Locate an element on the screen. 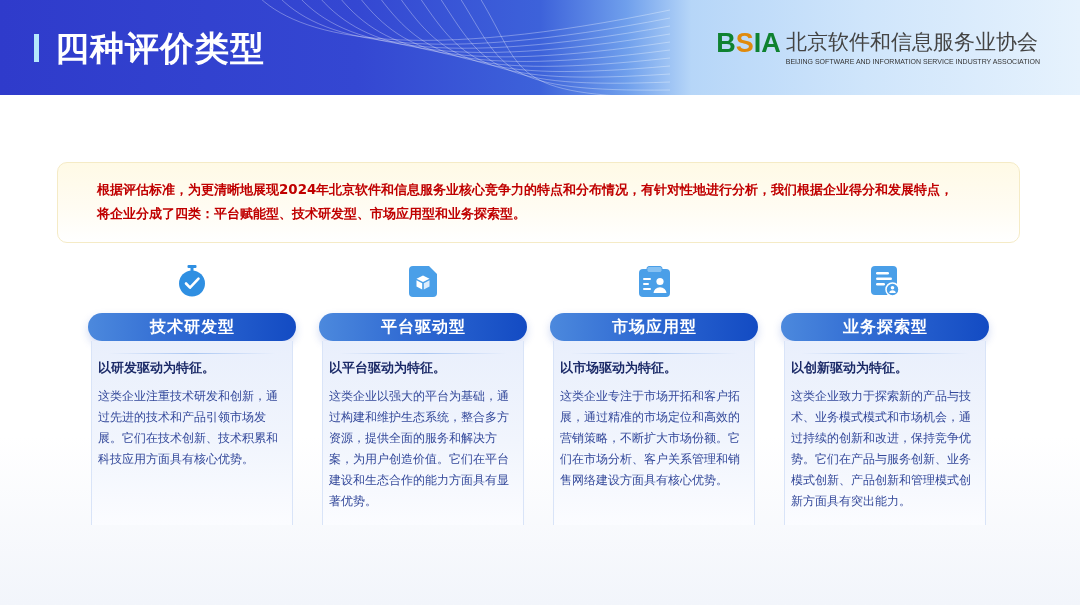  document-person-icon is located at coordinates (885, 281).